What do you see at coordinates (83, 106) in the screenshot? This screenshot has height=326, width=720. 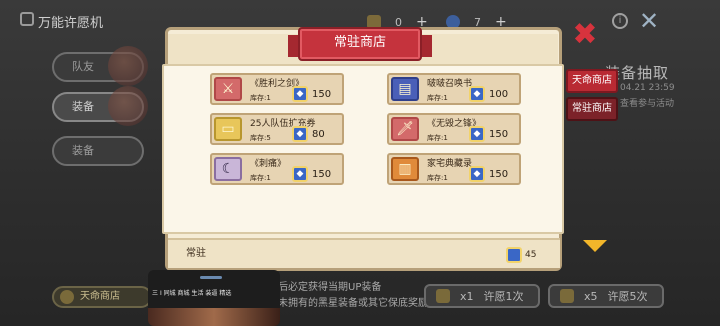 I see `tab-equipment-label: 装备` at bounding box center [83, 106].